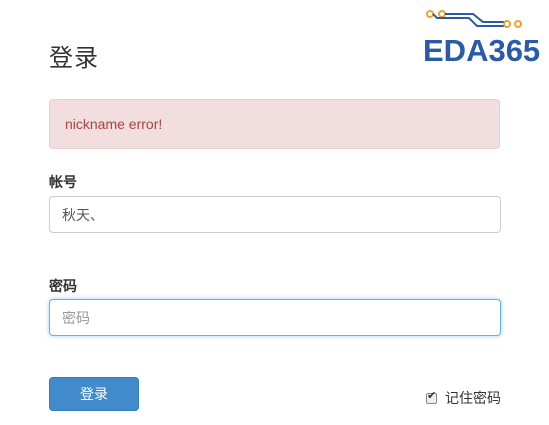 Image resolution: width=549 pixels, height=425 pixels. What do you see at coordinates (473, 398) in the screenshot?
I see `remember-label: 记住密码` at bounding box center [473, 398].